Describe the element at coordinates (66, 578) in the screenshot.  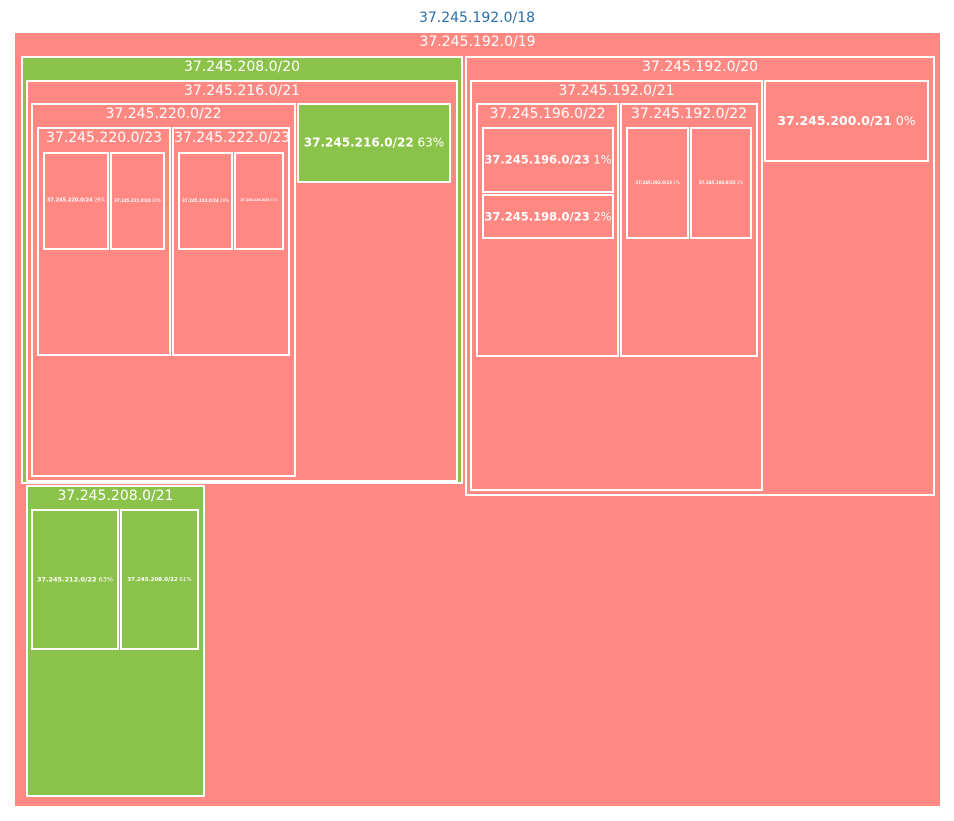
I see `treemap-leaf-name: 37.245.212.0/22` at that location.